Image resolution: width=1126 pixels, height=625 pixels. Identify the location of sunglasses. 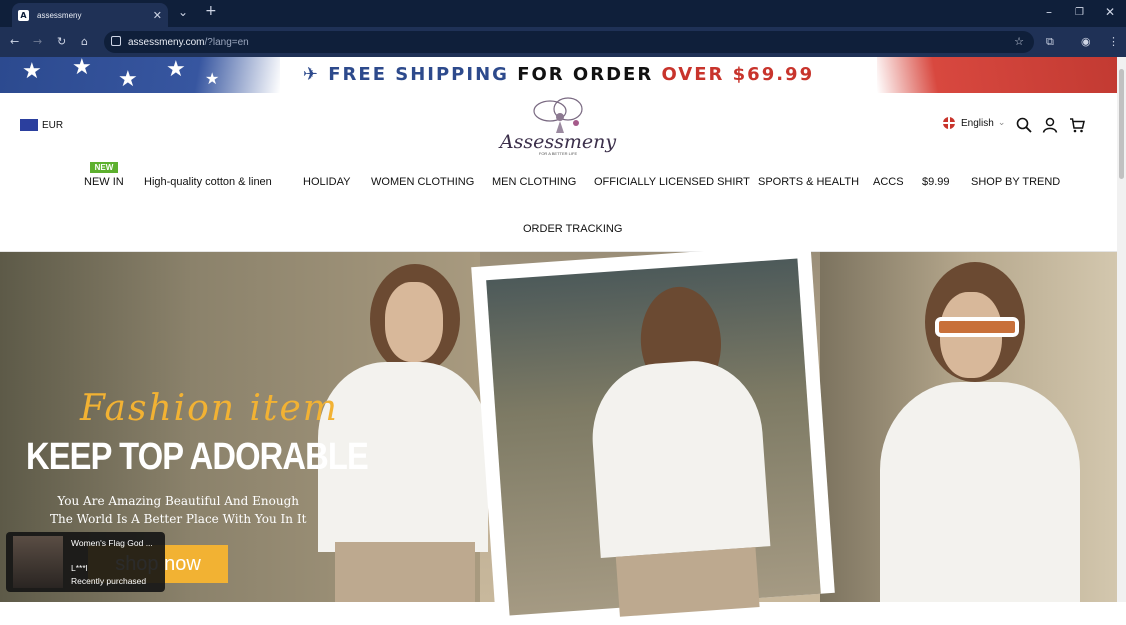
(977, 327).